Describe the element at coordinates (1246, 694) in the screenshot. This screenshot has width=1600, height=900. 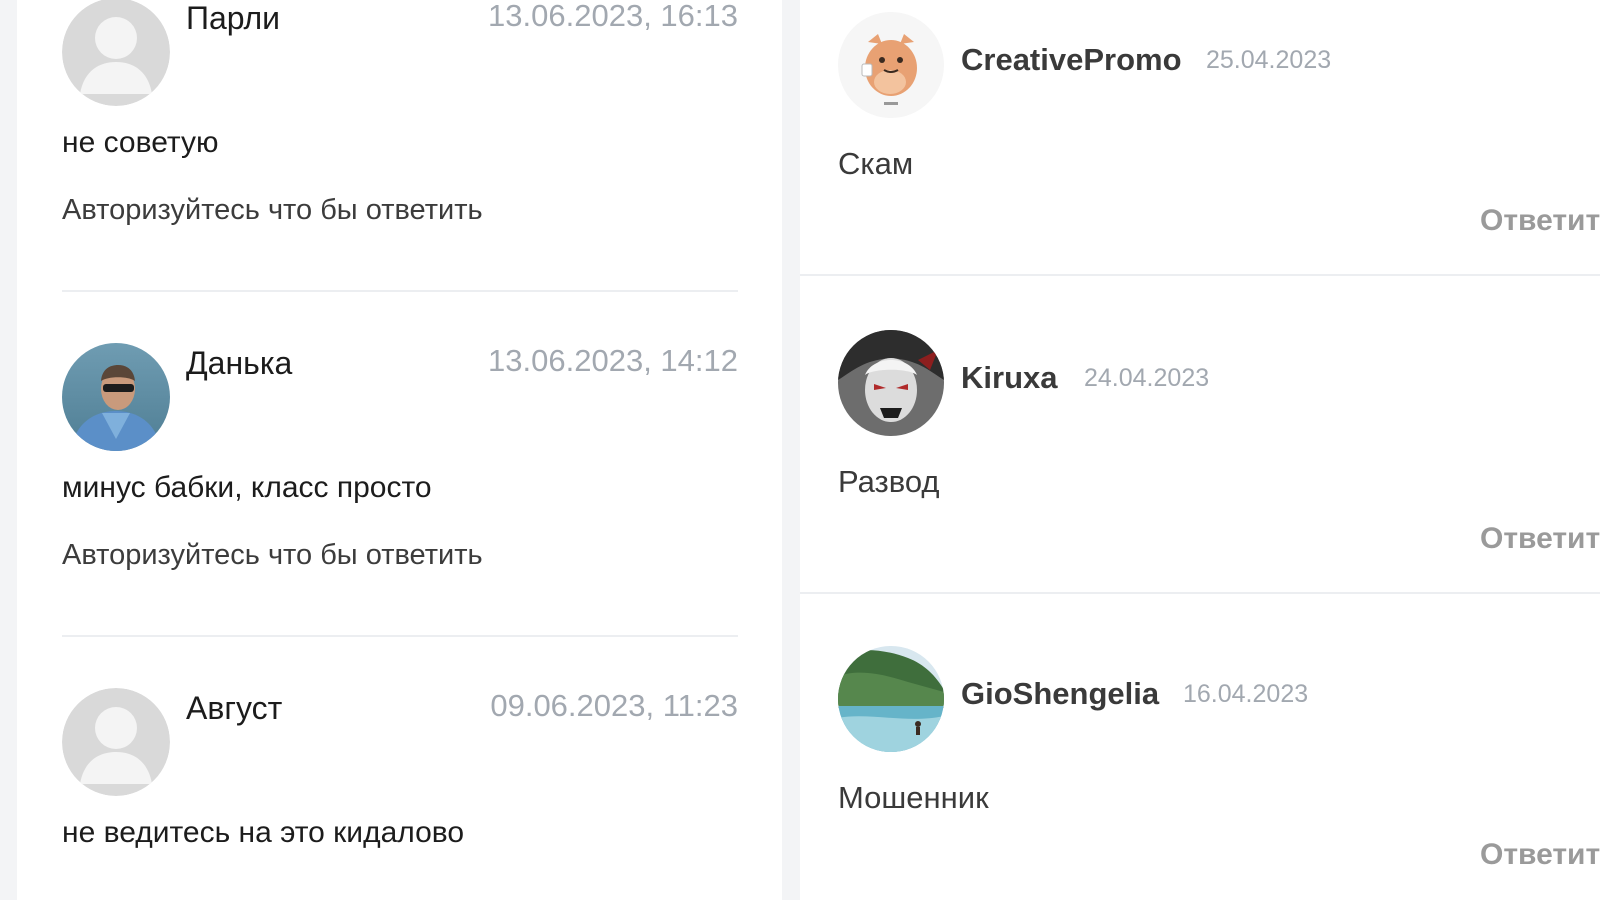
I see `comment-date: 16.04.2023` at that location.